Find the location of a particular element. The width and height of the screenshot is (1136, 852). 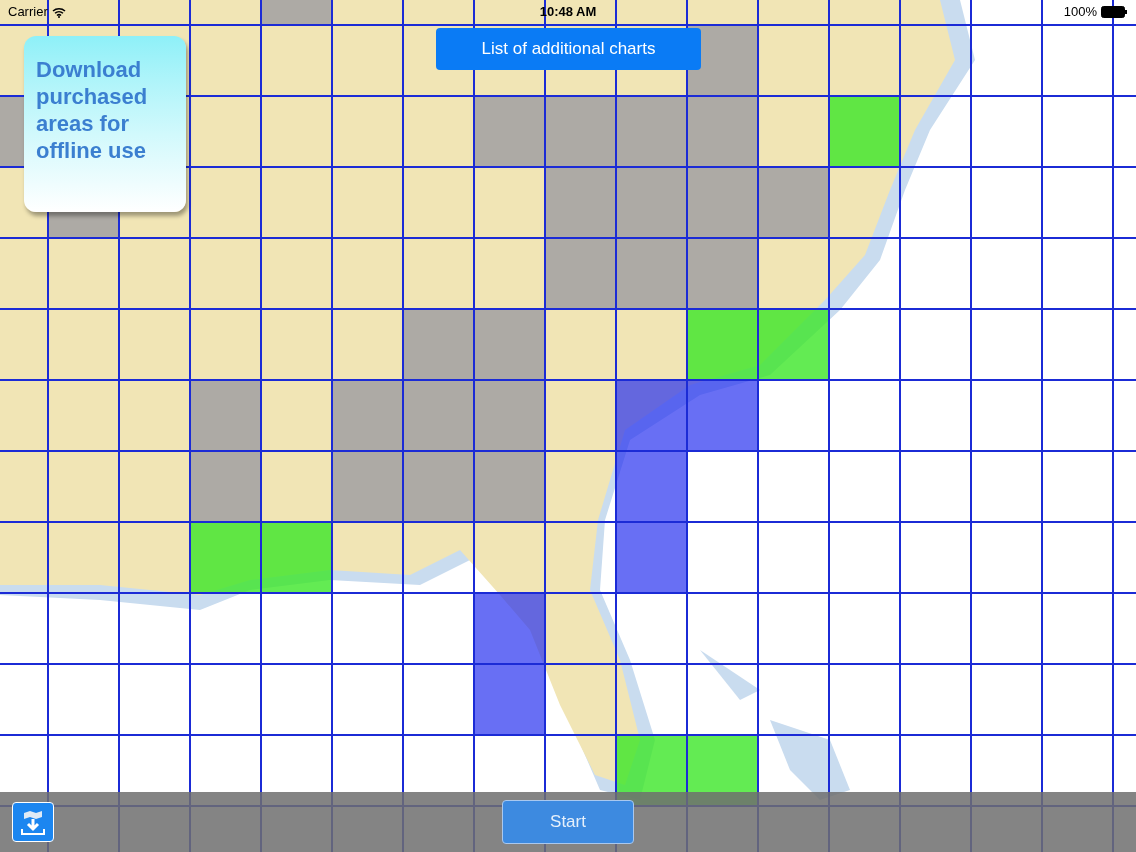

offline-hint-tooltip: Download purchased areas for offline use is located at coordinates (105, 124).